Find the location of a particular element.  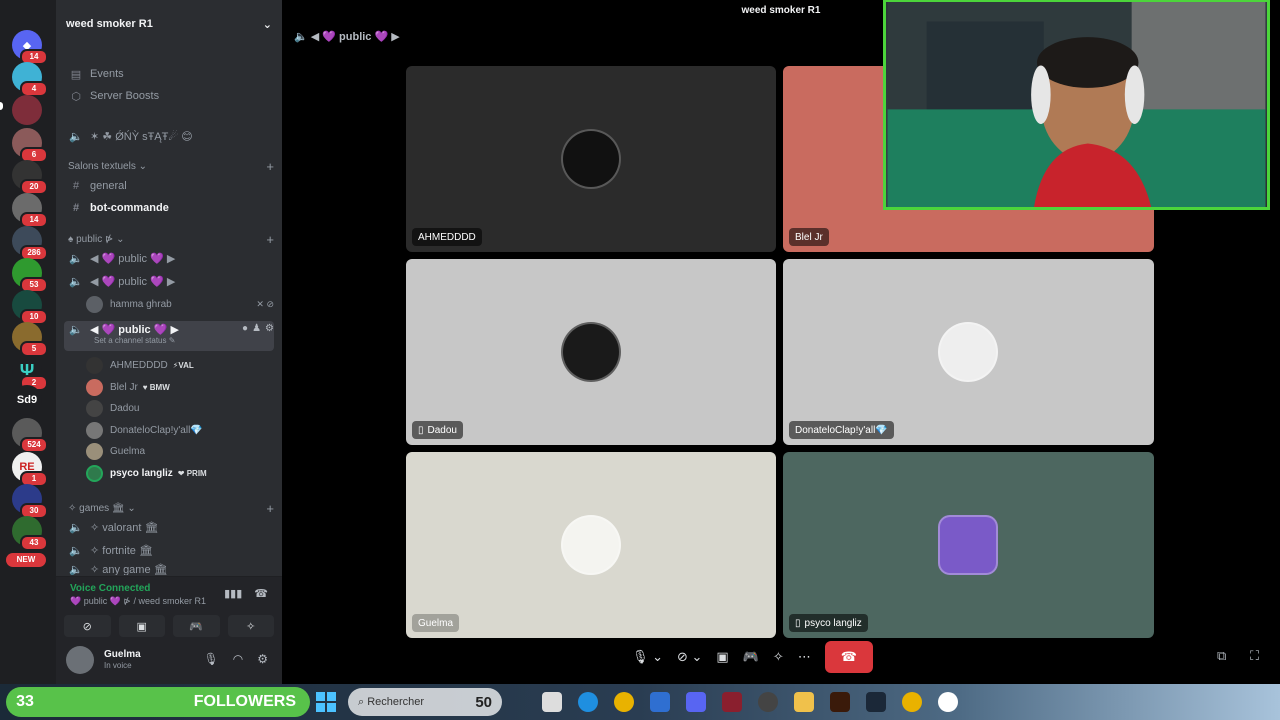

server-icon: 6 is located at coordinates (30, 145).